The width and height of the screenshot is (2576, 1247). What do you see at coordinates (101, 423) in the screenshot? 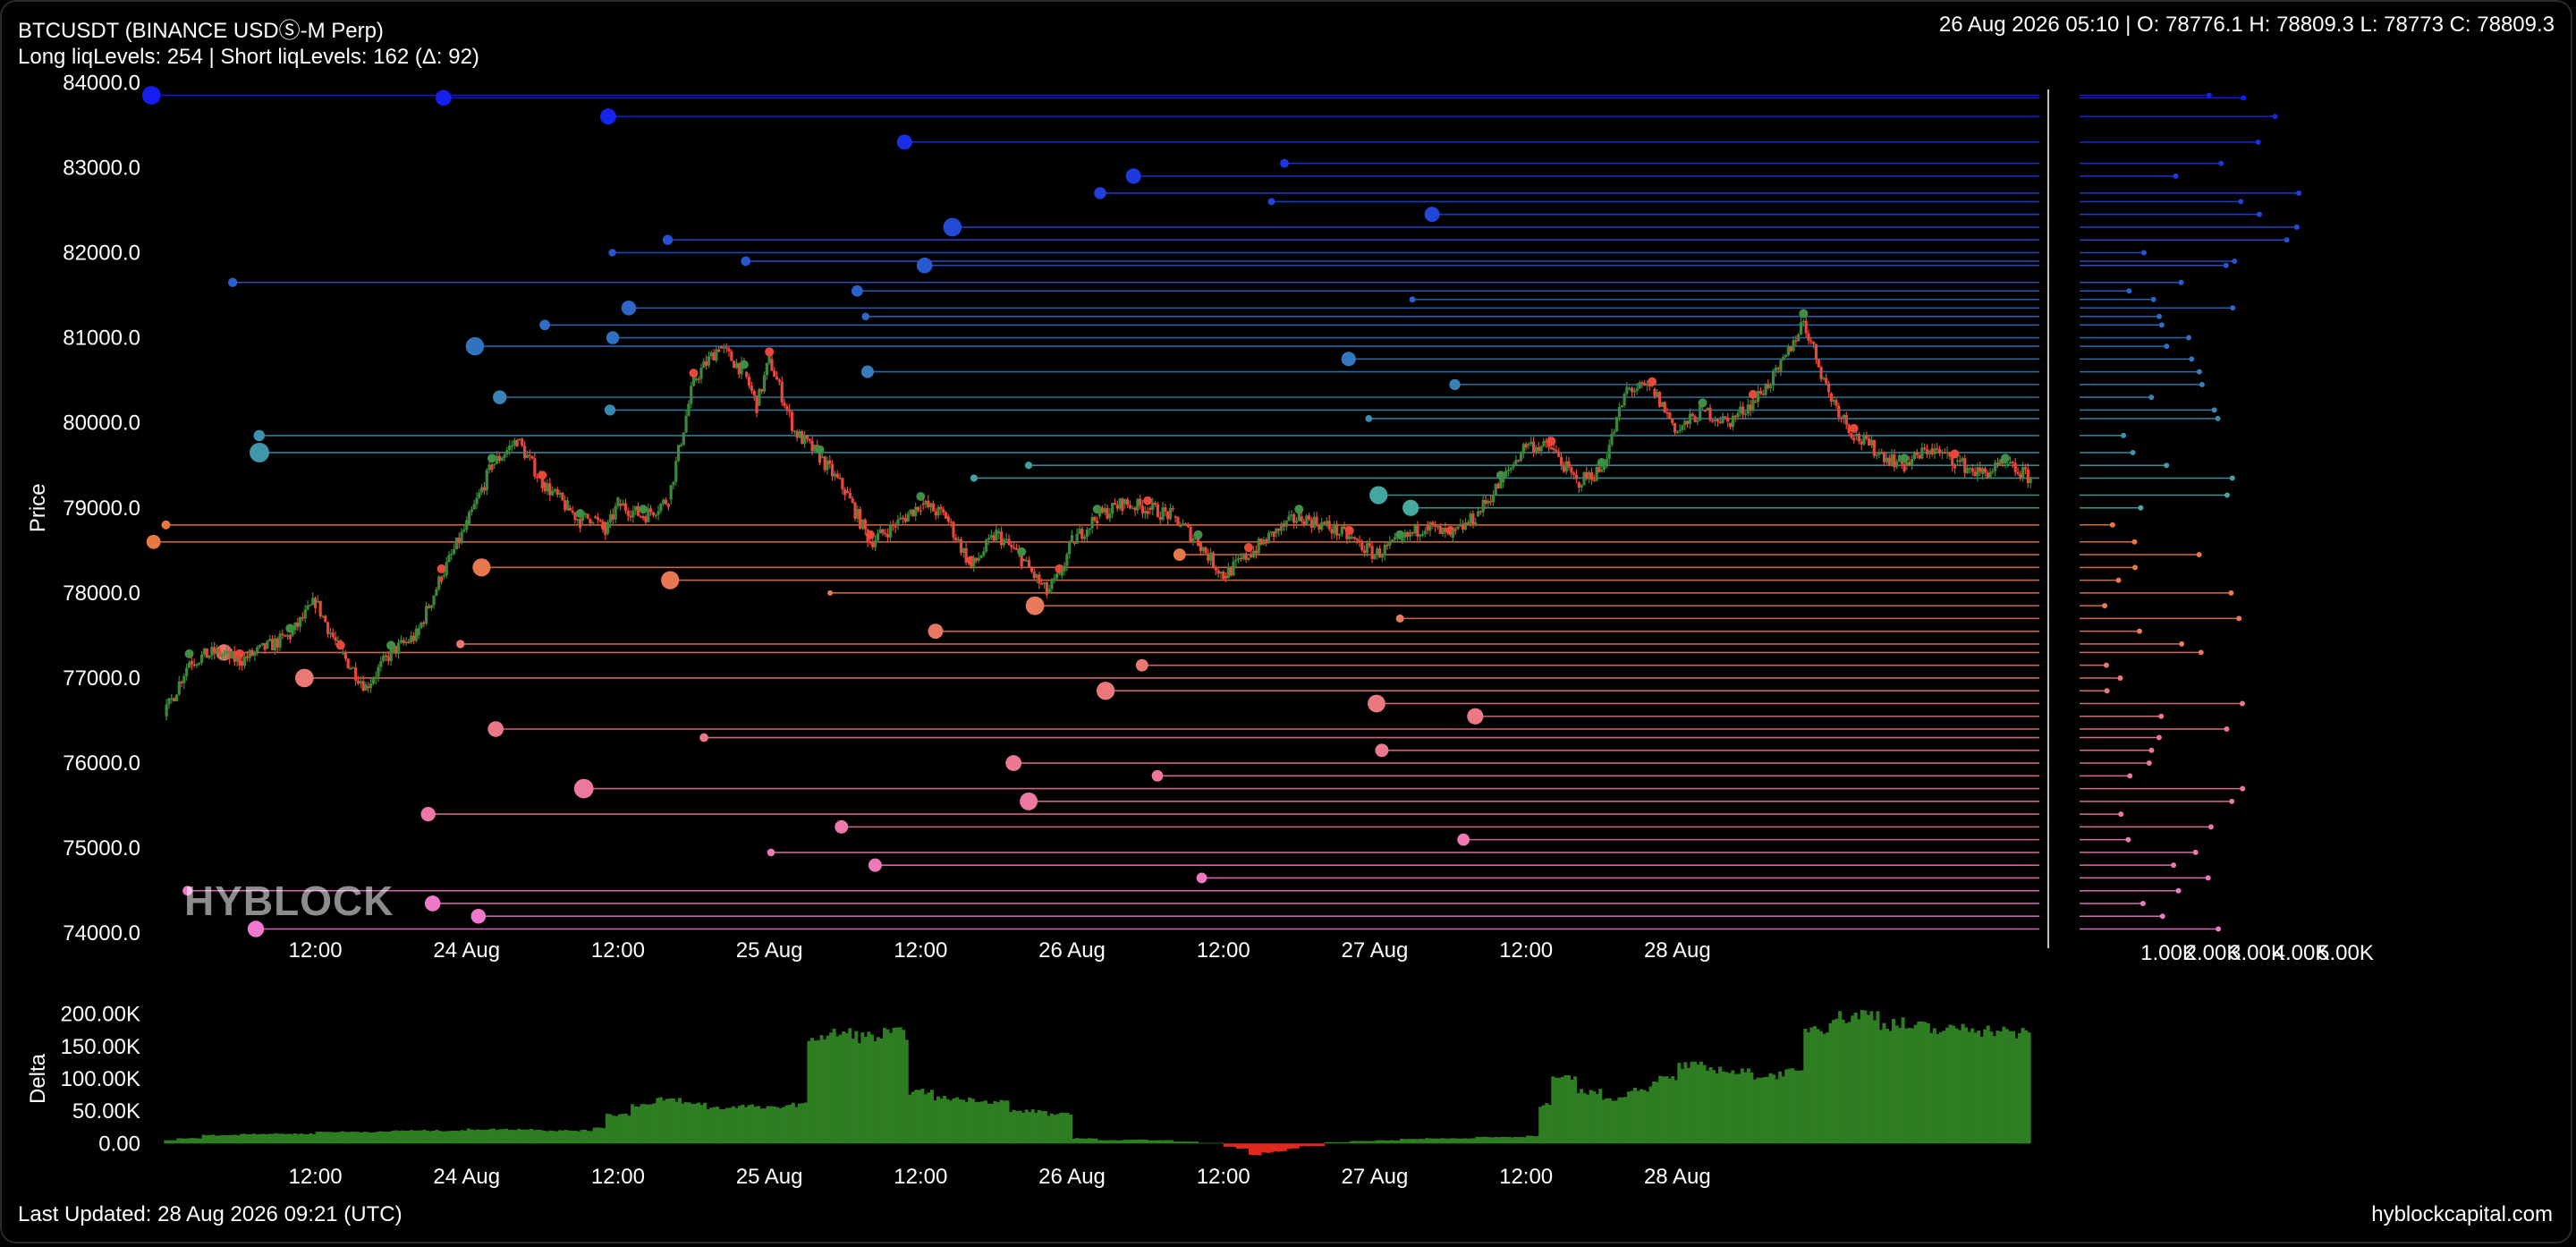
I see `price-tick-label: 80000.0` at bounding box center [101, 423].